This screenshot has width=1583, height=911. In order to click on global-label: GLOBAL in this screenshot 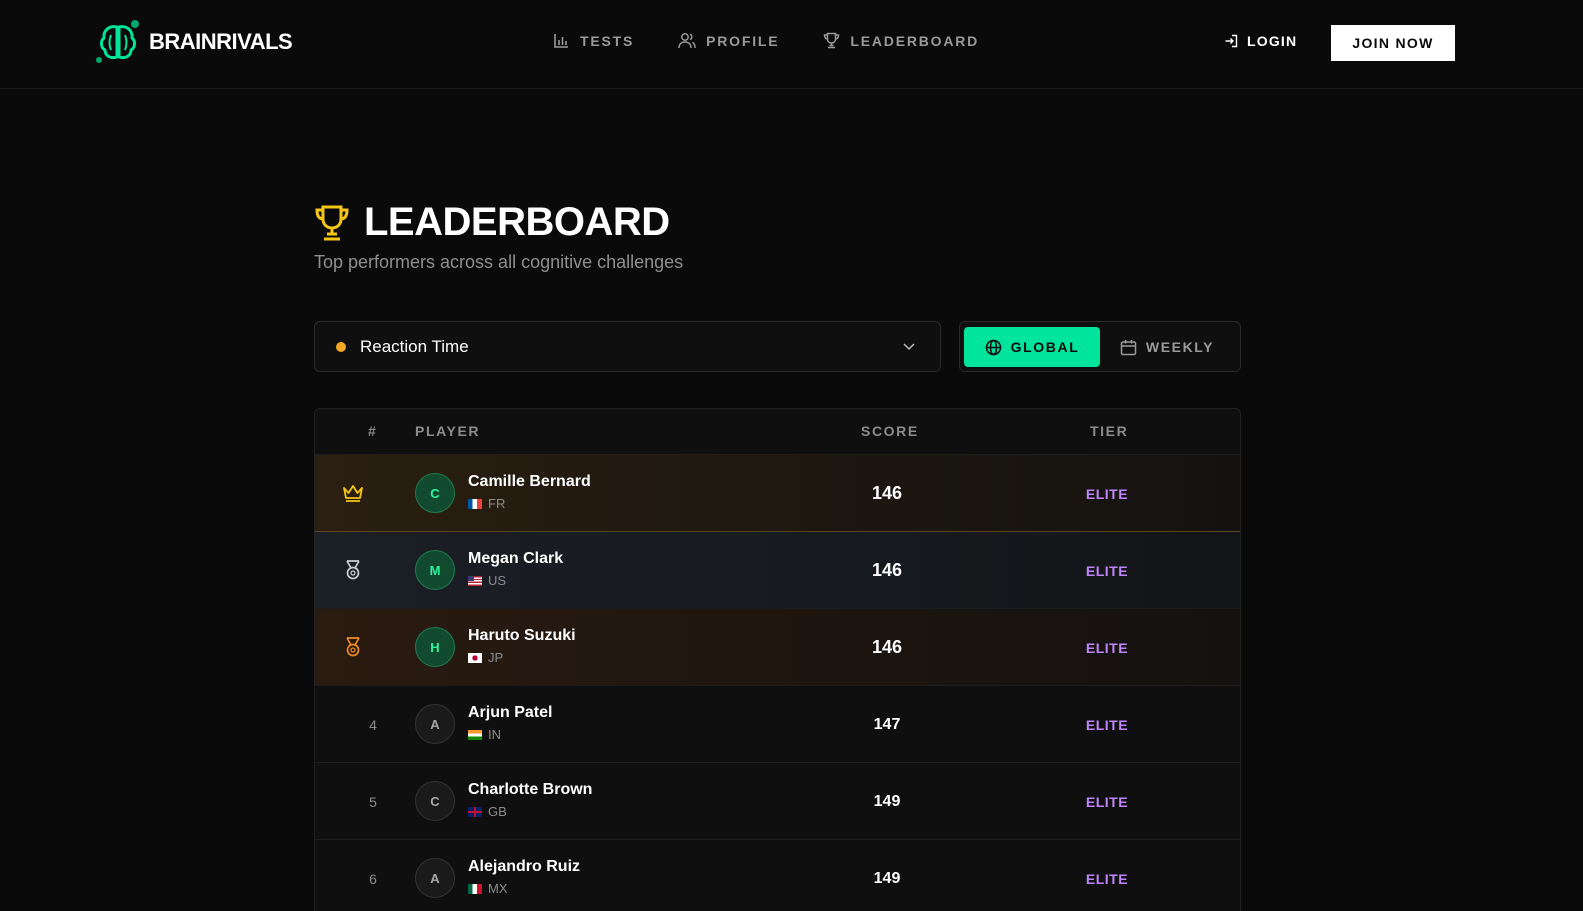, I will do `click(1045, 347)`.